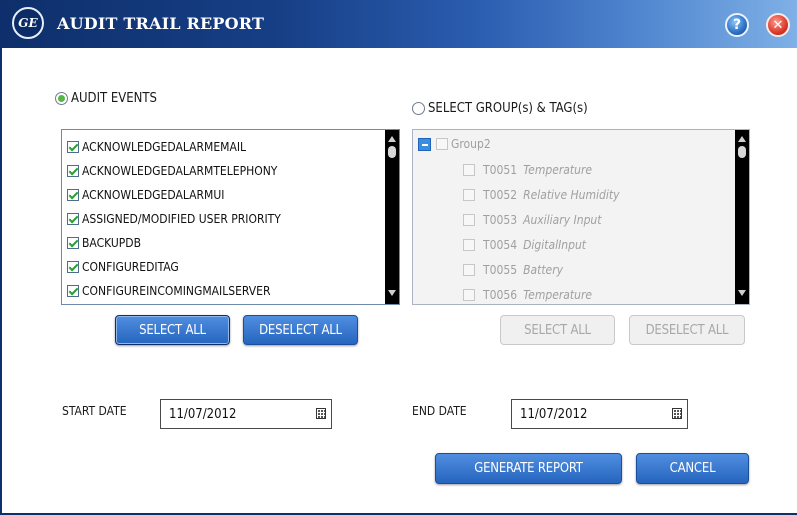 The image size is (797, 515). I want to click on audit-events-radio: AUDIT EVENTS, so click(106, 98).